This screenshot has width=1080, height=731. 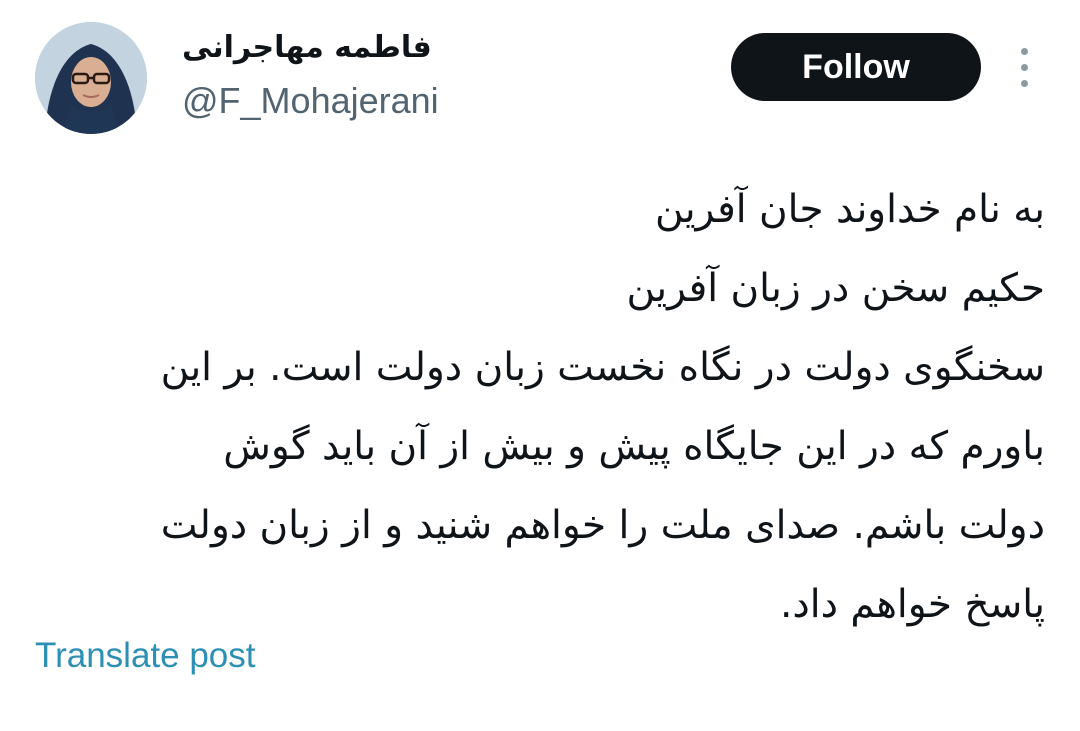 What do you see at coordinates (310, 101) in the screenshot?
I see `author-handle: @F_Mohajerani` at bounding box center [310, 101].